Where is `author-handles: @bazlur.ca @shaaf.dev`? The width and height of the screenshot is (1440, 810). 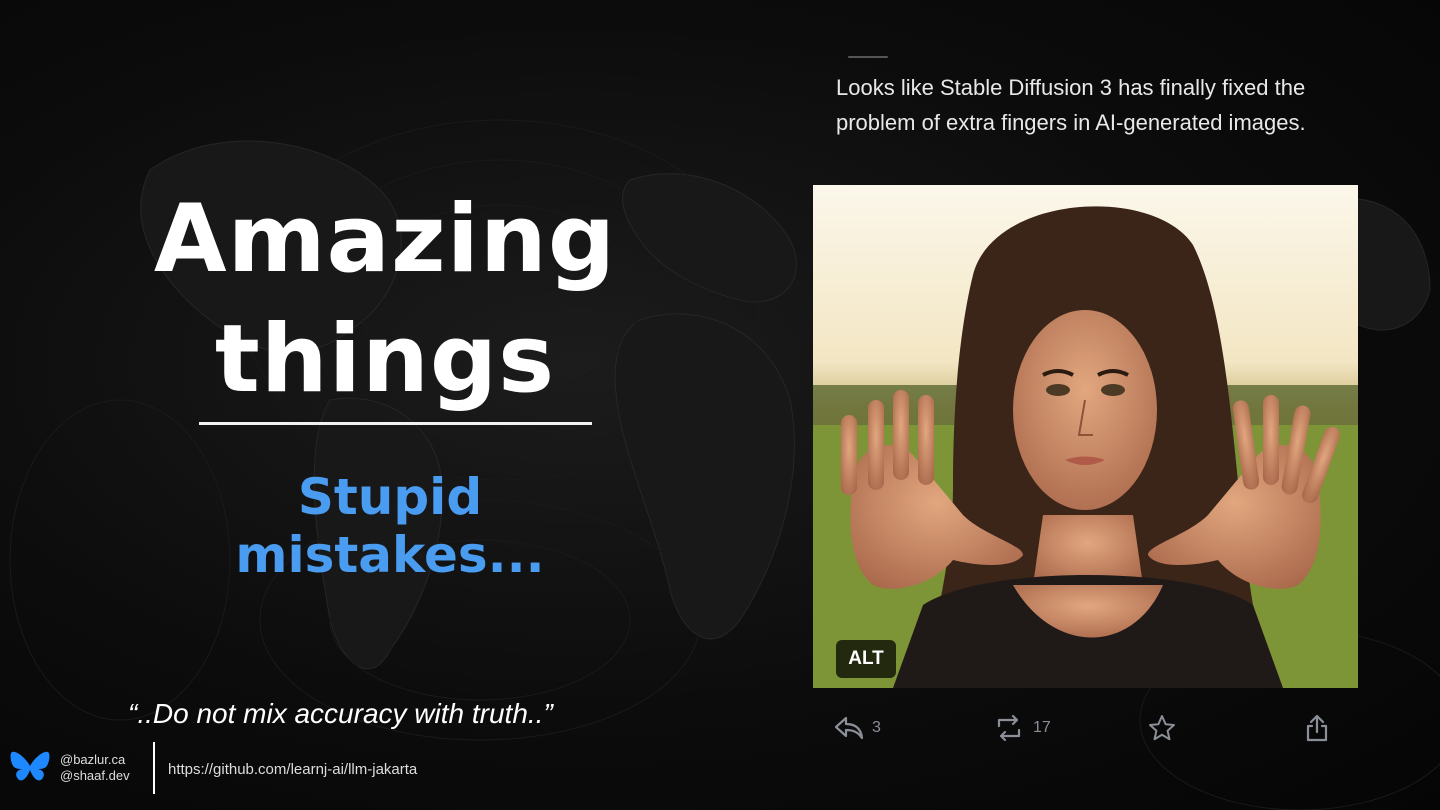
author-handles: @bazlur.ca @shaaf.dev is located at coordinates (95, 768).